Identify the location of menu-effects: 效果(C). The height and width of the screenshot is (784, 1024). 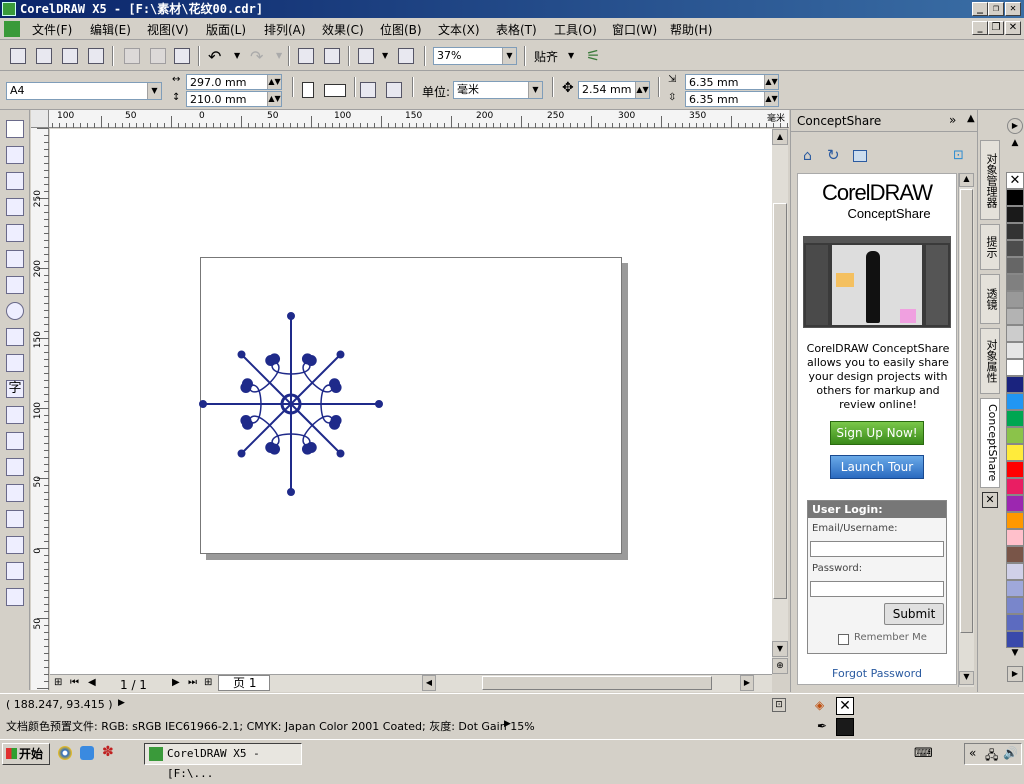
(343, 29).